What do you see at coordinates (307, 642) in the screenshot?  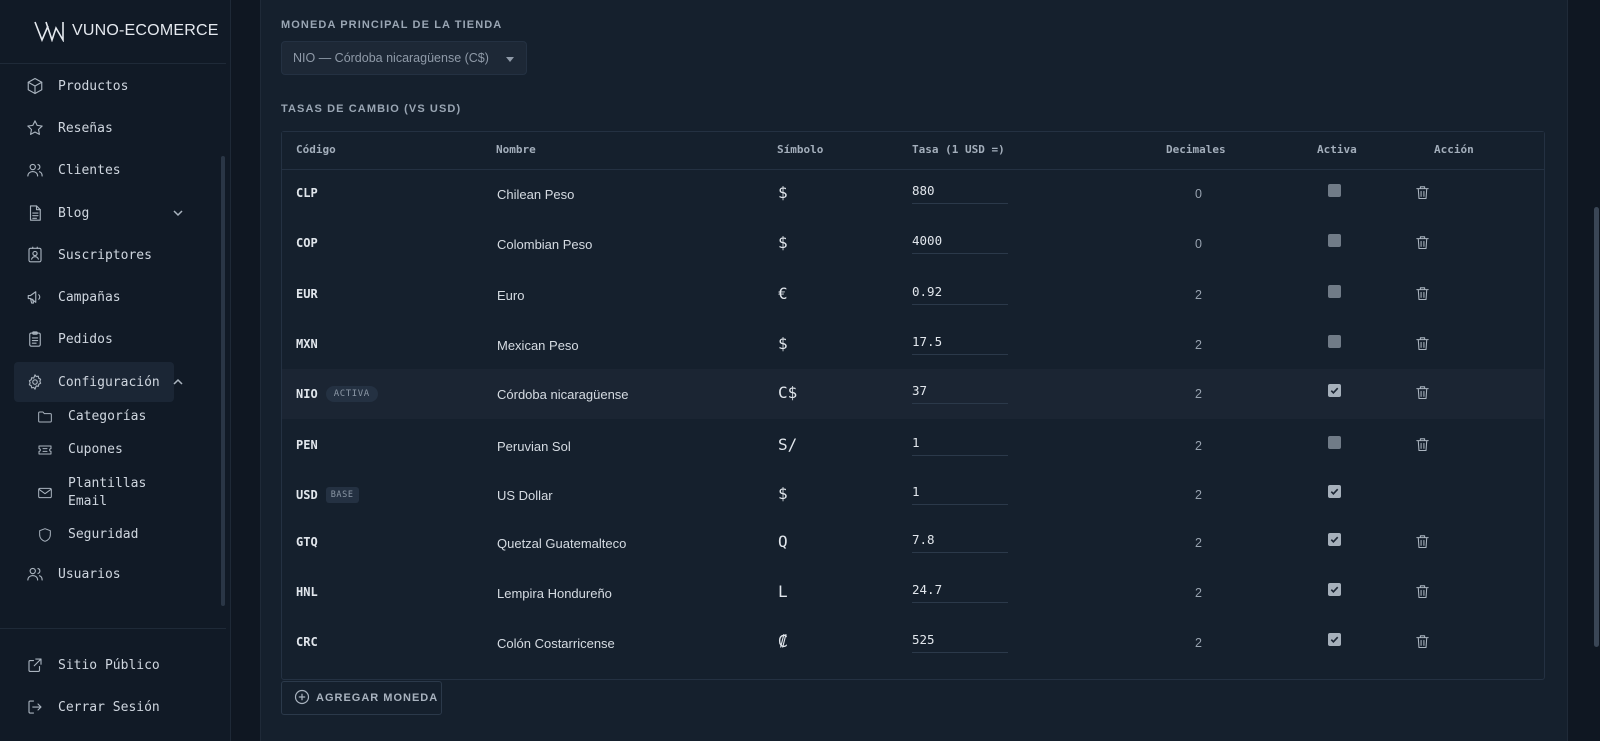 I see `currency-code-text: CRC` at bounding box center [307, 642].